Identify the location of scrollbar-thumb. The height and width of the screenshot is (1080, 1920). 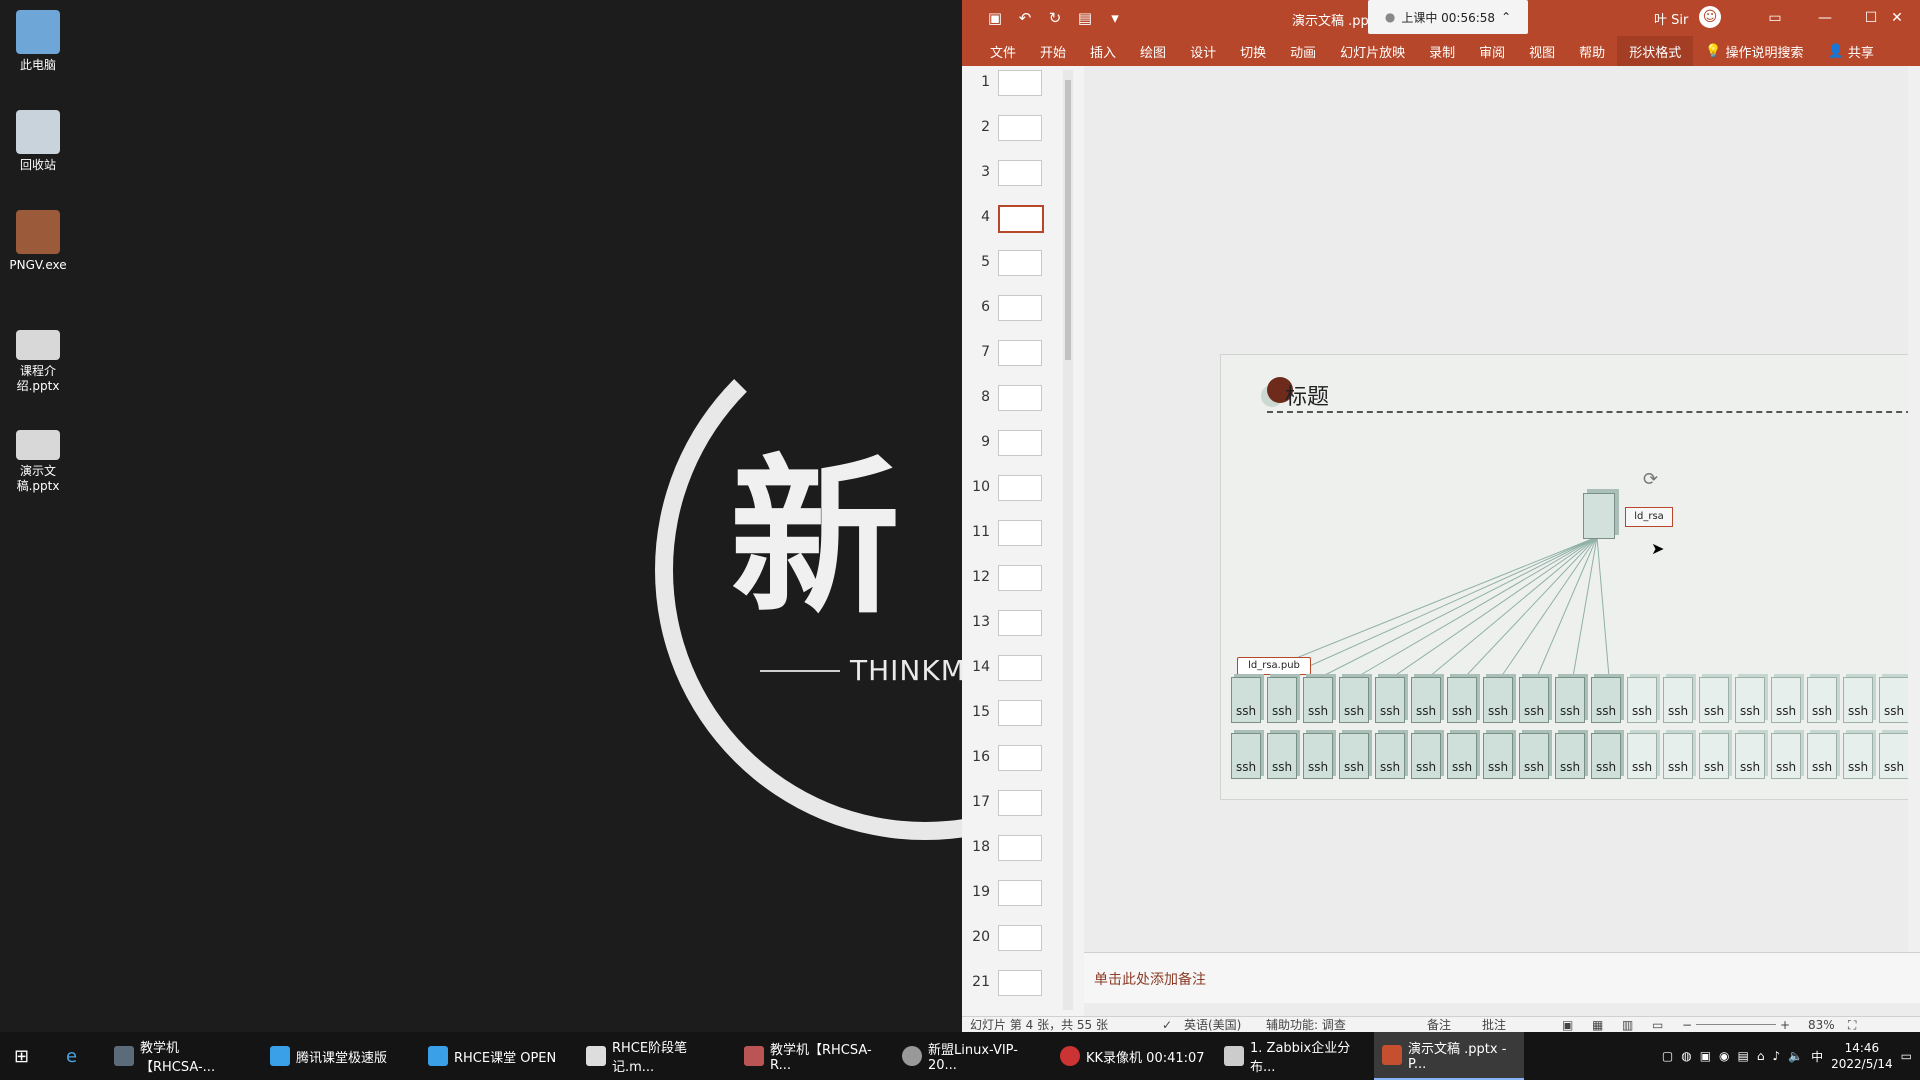
(1068, 220).